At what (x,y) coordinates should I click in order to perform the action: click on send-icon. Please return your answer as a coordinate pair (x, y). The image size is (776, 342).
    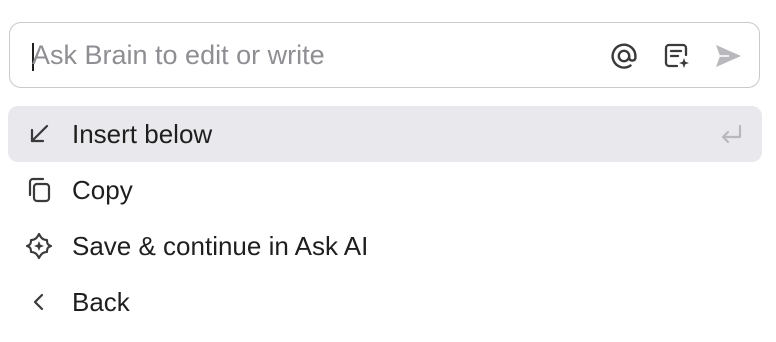
    Looking at the image, I should click on (728, 56).